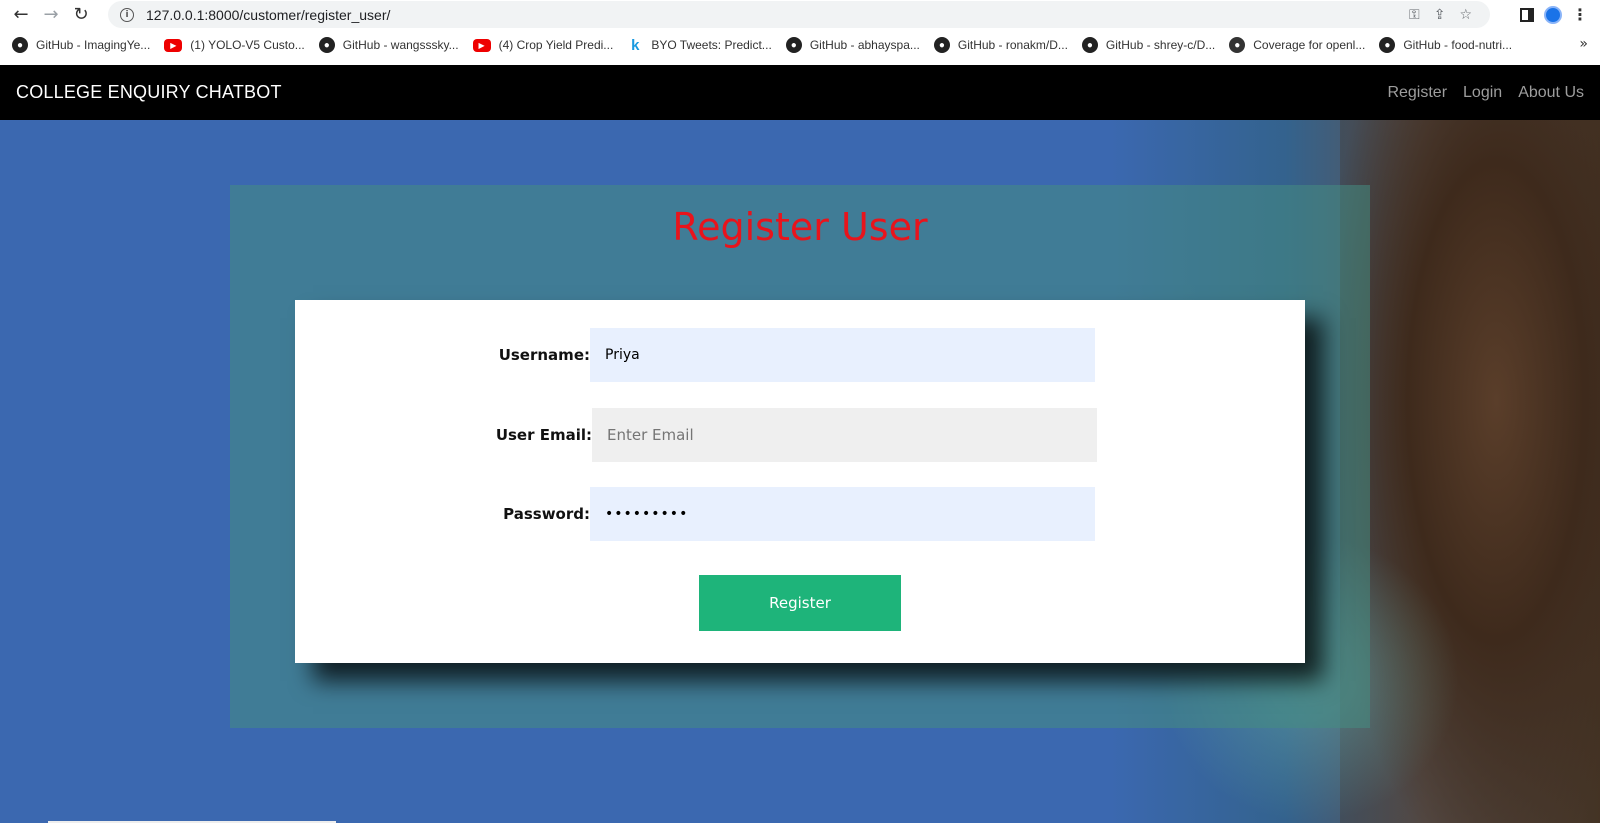 The width and height of the screenshot is (1600, 823). What do you see at coordinates (842, 514) in the screenshot?
I see `password-input` at bounding box center [842, 514].